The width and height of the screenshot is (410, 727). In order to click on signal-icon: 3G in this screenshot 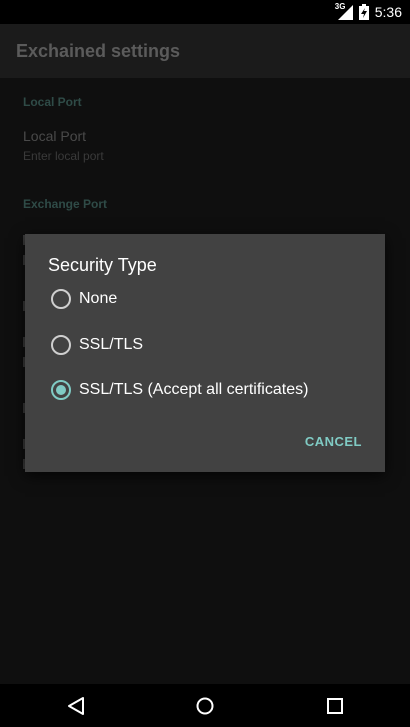, I will do `click(343, 11)`.